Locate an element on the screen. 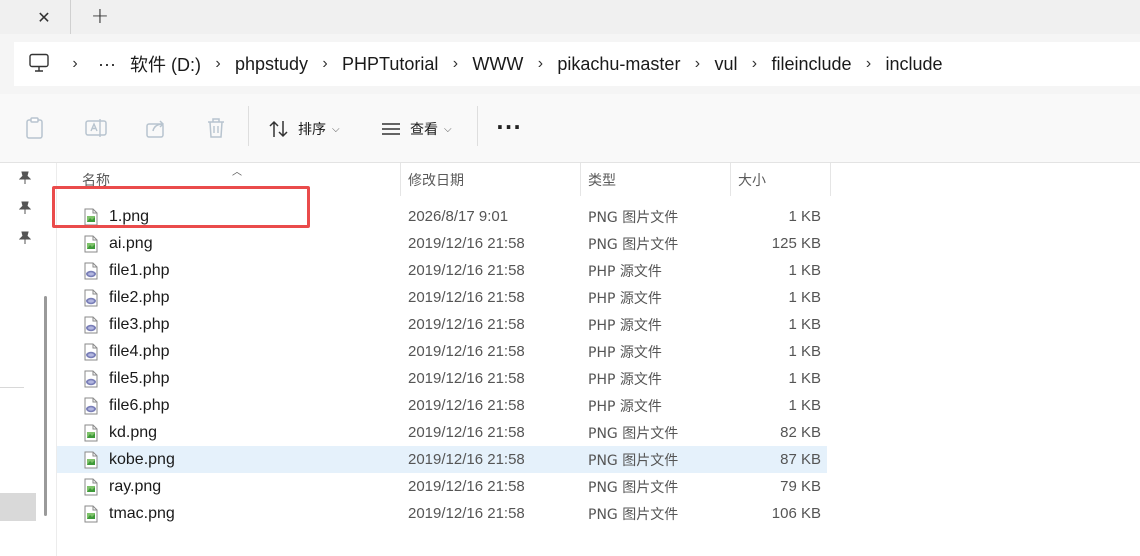  file-row: file3.php 2019/12/16 21:58 PHP 源文件 1 KB is located at coordinates (442, 324).